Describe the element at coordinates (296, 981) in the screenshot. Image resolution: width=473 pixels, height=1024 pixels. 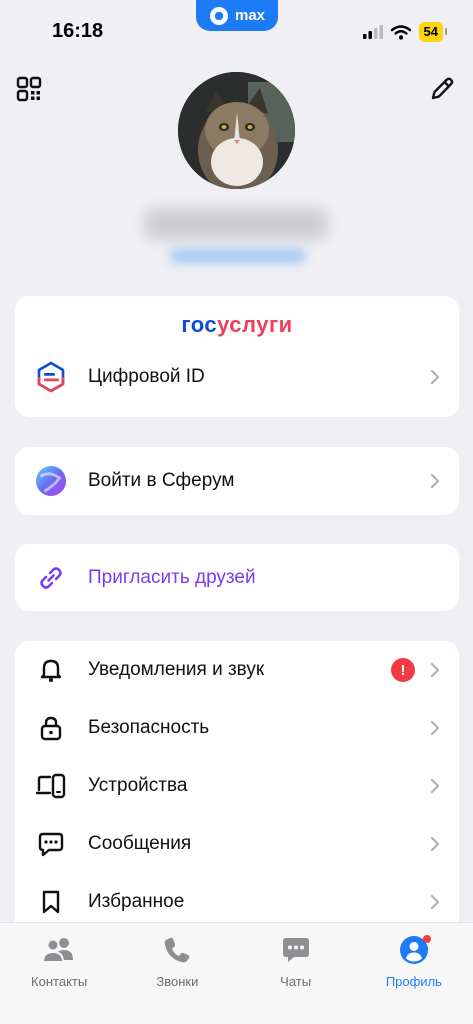
I see `tab-label: Чаты` at that location.